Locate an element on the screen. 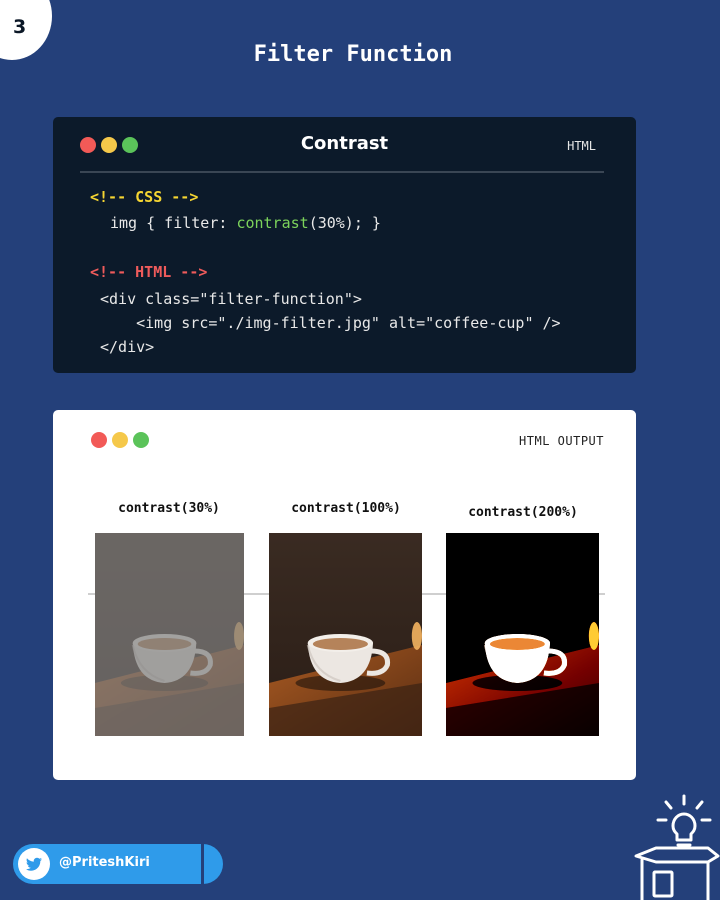 This screenshot has width=720, height=900. maximize-dot-icon is located at coordinates (141, 440).